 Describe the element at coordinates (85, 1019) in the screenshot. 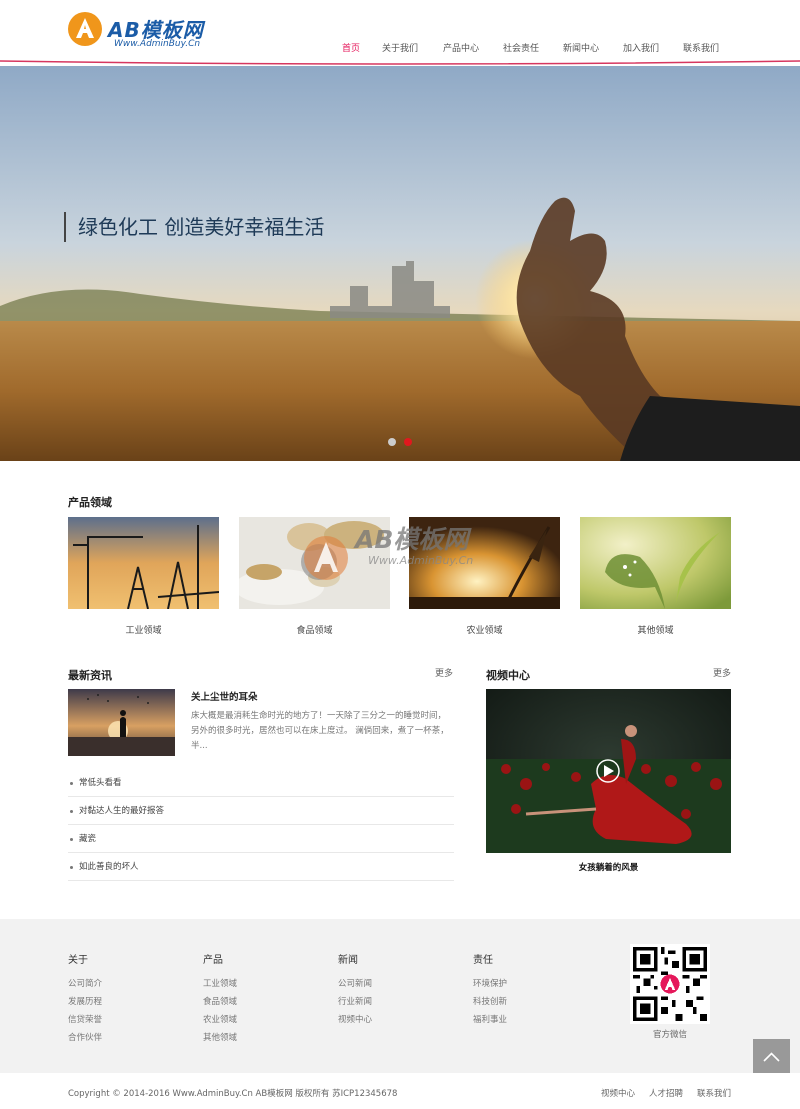

I see `footer-link: 信贷荣誉` at that location.